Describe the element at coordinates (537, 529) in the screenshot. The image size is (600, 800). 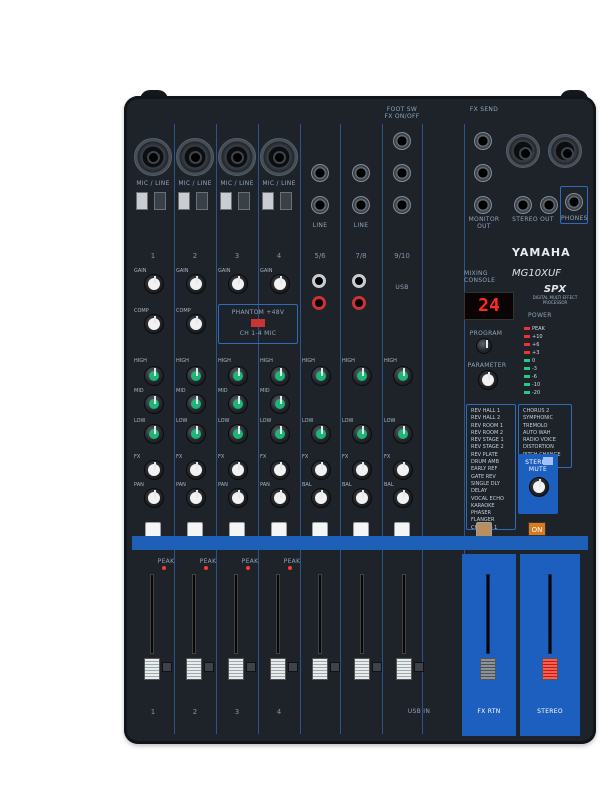
I see `stereo-on-button: ON` at that location.